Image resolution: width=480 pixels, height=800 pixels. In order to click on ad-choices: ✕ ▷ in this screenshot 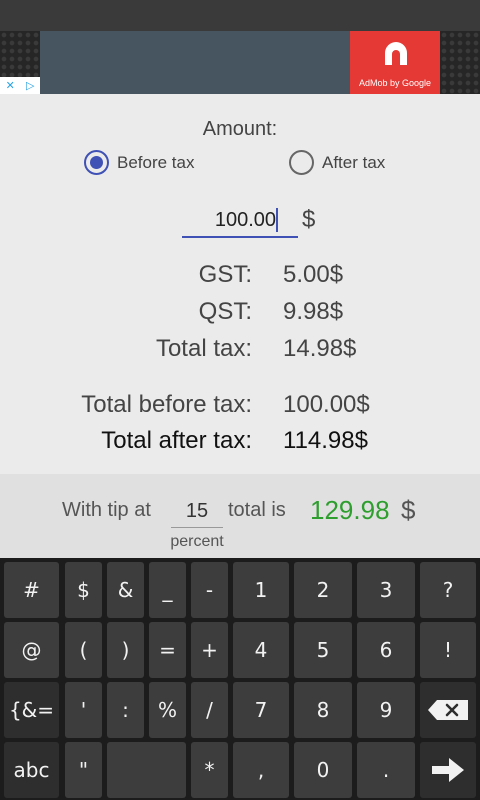, I will do `click(20, 85)`.